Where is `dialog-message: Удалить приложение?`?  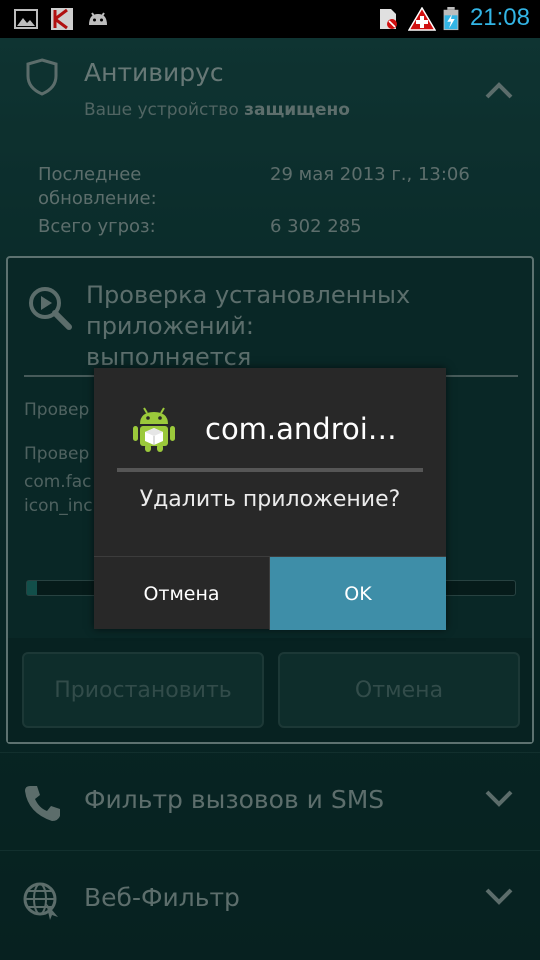
dialog-message: Удалить приложение? is located at coordinates (270, 499).